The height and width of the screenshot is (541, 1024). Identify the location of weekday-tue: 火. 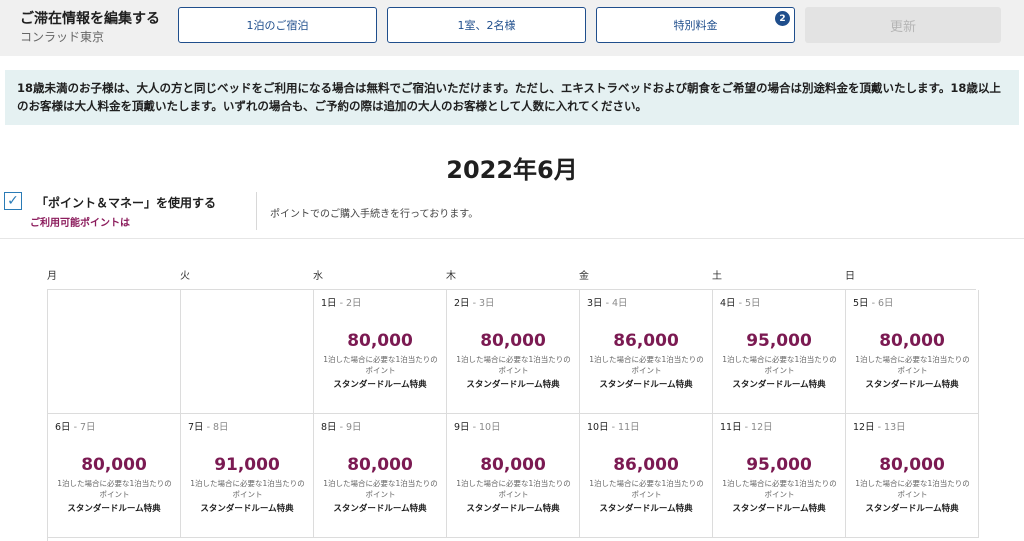
(185, 276).